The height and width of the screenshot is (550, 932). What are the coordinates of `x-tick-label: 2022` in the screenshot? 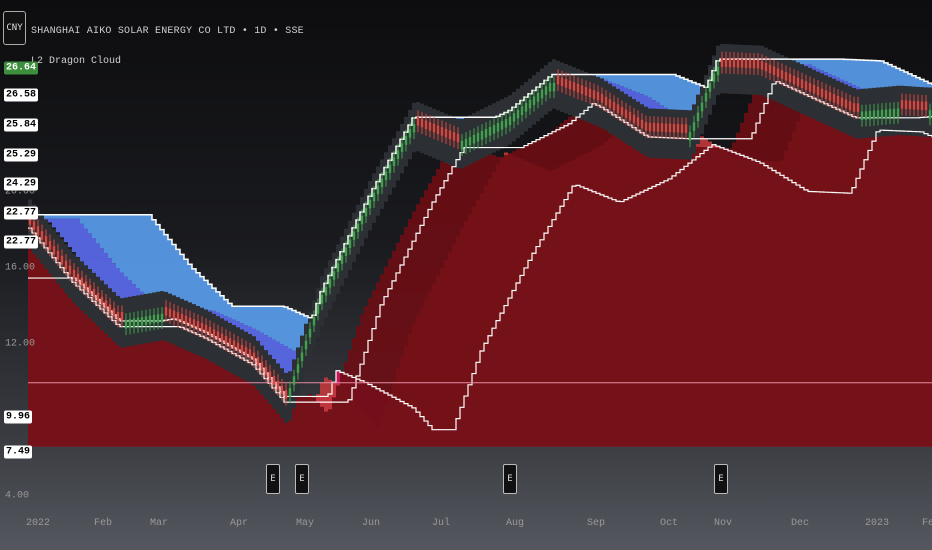 It's located at (38, 523).